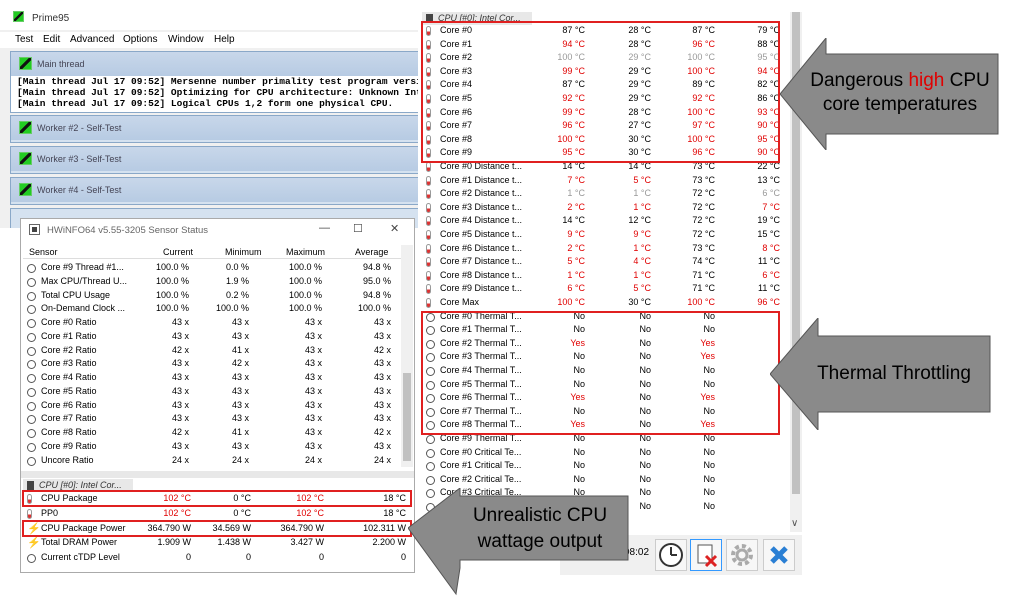  Describe the element at coordinates (604, 453) in the screenshot. I see `table-row: Core #0 Critical Te... No No No` at that location.